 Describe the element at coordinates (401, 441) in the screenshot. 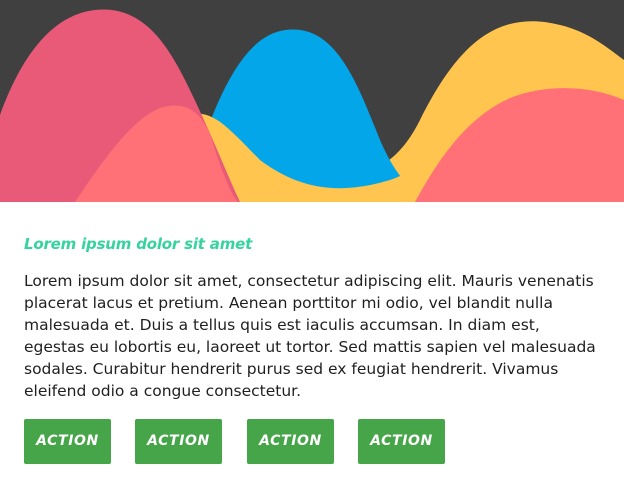

I see `action-button-4: ACTION` at that location.